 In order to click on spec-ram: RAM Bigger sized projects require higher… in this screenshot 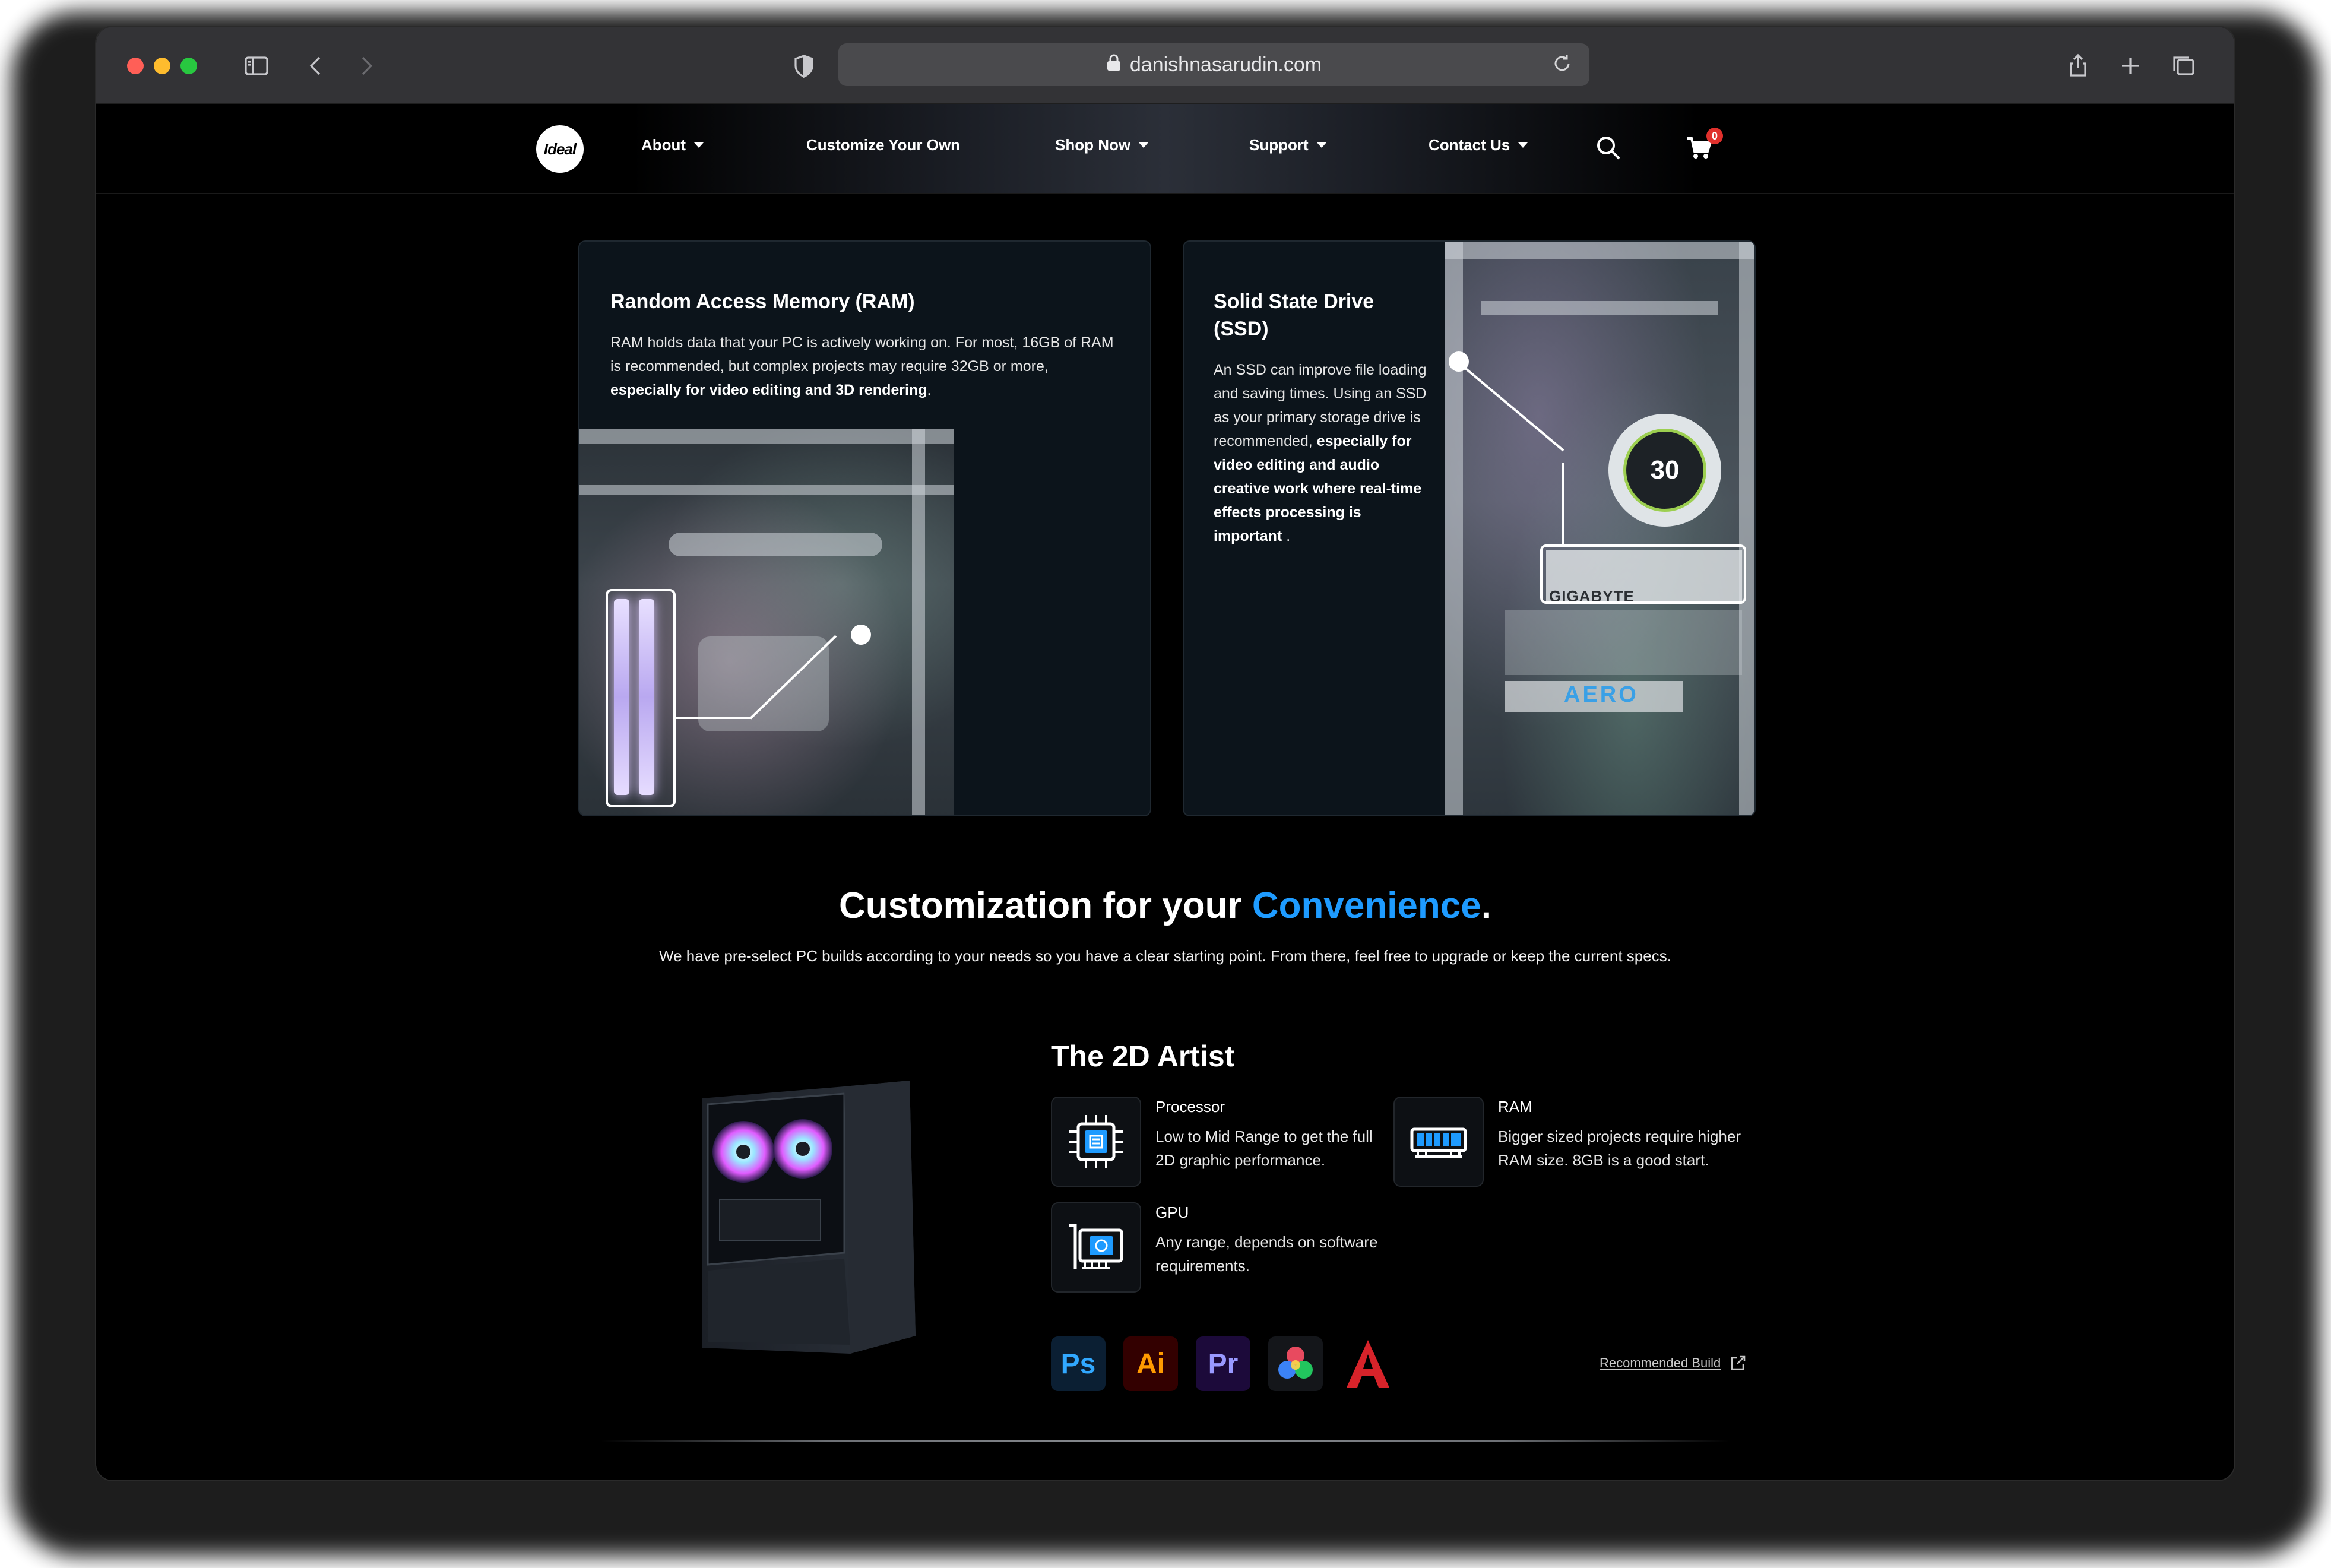, I will do `click(1576, 1142)`.